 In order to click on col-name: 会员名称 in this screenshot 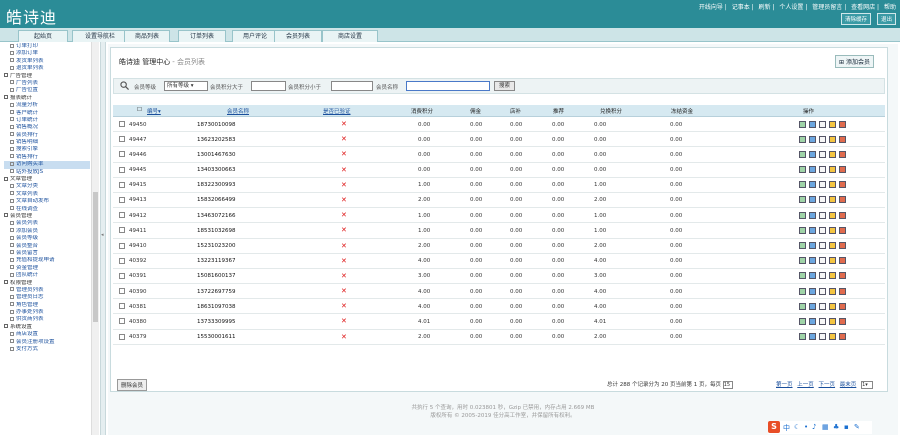, I will do `click(238, 111)`.